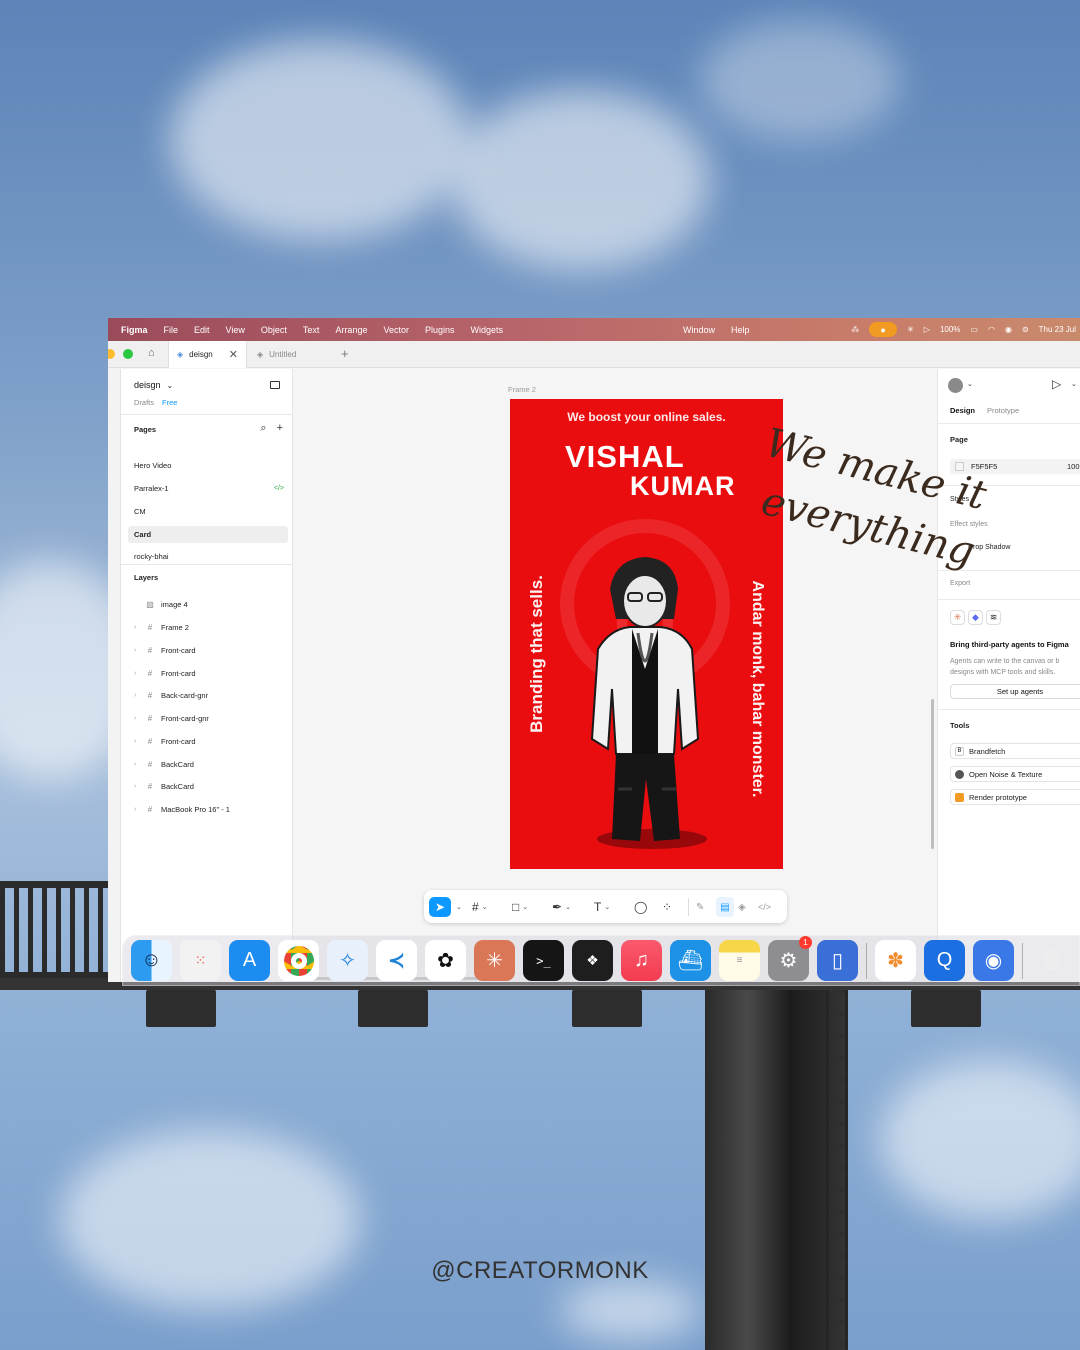 The height and width of the screenshot is (1350, 1080). Describe the element at coordinates (347, 960) in the screenshot. I see `safari-icon: ✧` at that location.